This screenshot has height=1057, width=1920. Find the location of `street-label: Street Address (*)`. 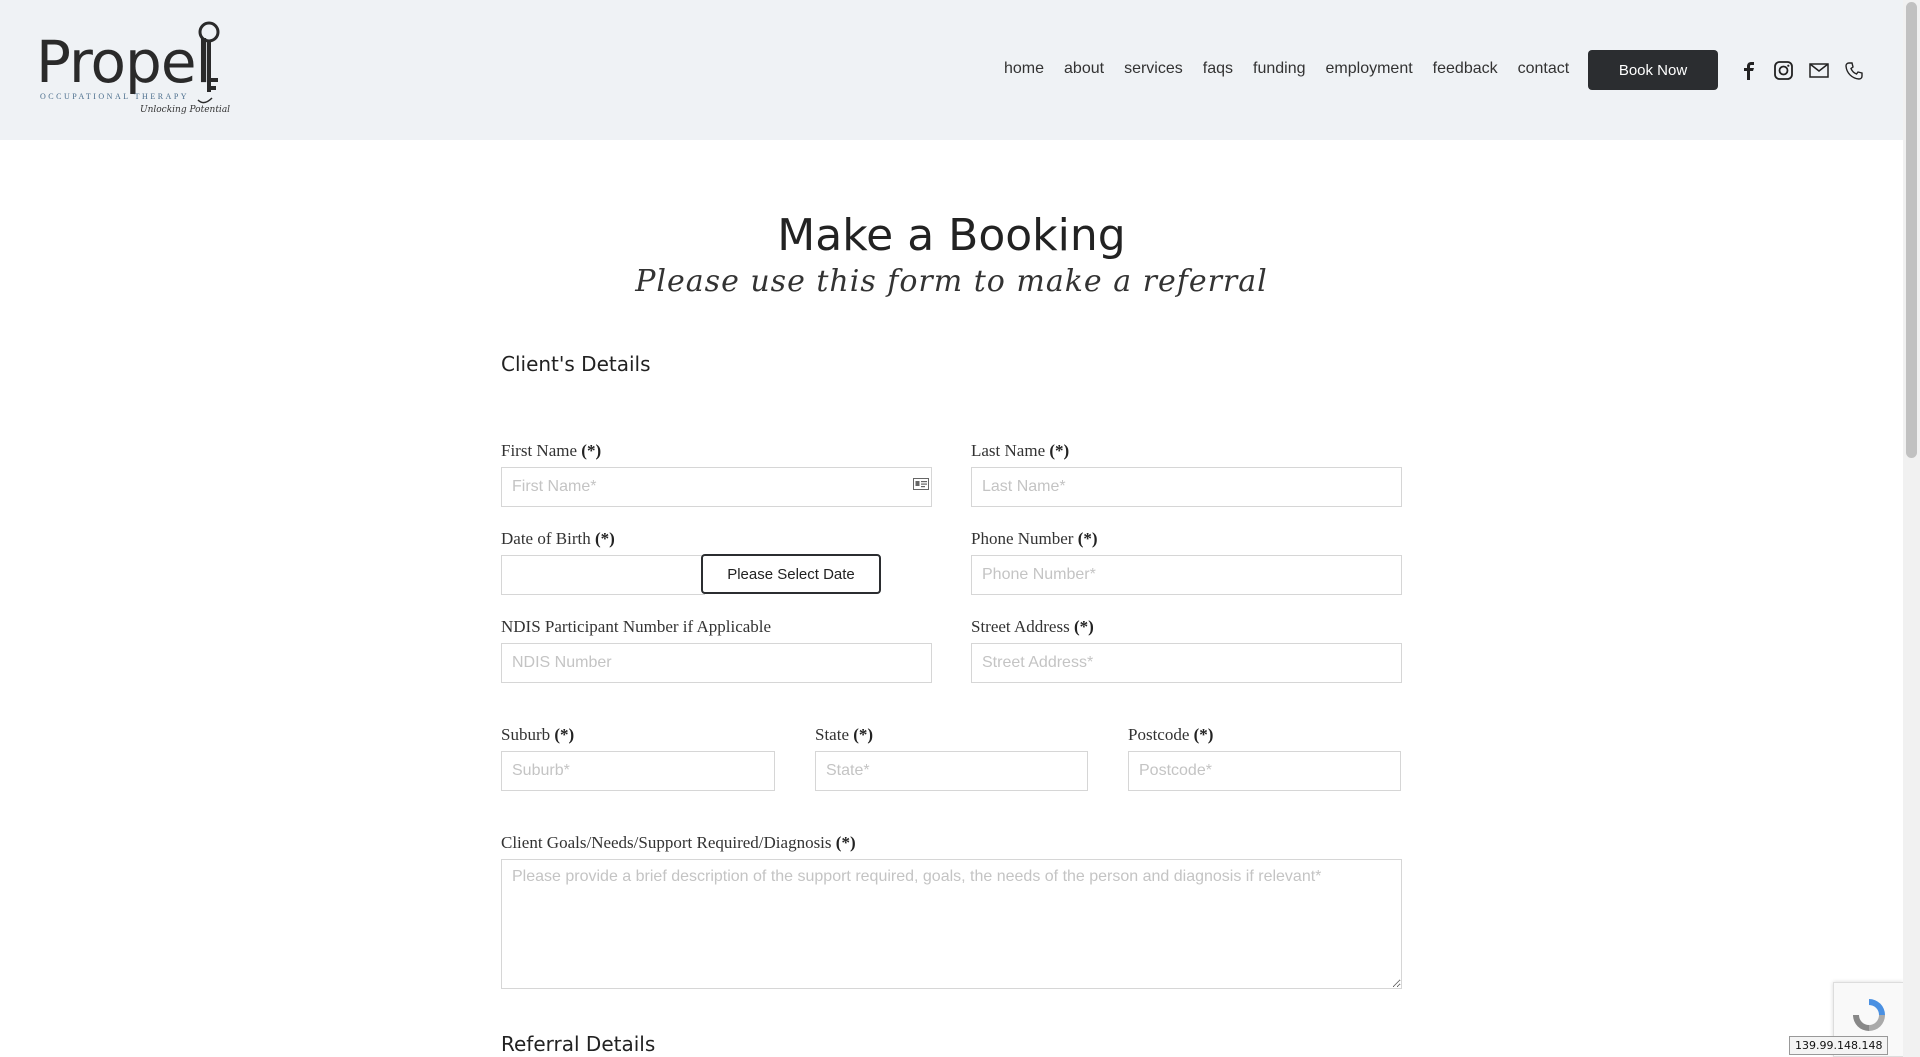

street-label: Street Address (*) is located at coordinates (1032, 627).